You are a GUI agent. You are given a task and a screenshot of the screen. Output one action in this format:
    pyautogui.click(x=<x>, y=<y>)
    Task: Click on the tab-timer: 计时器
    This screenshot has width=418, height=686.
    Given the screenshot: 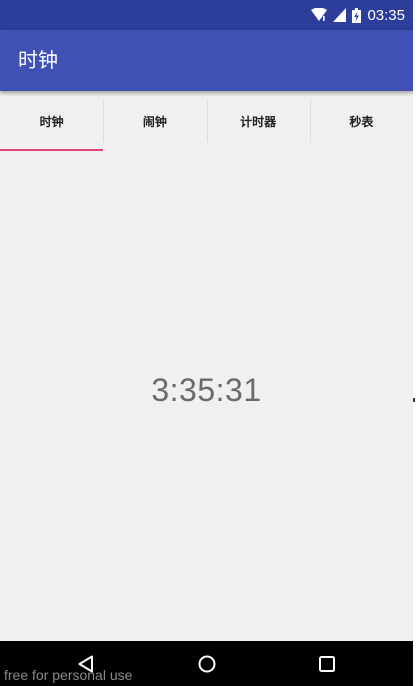 What is the action you would take?
    pyautogui.click(x=258, y=121)
    